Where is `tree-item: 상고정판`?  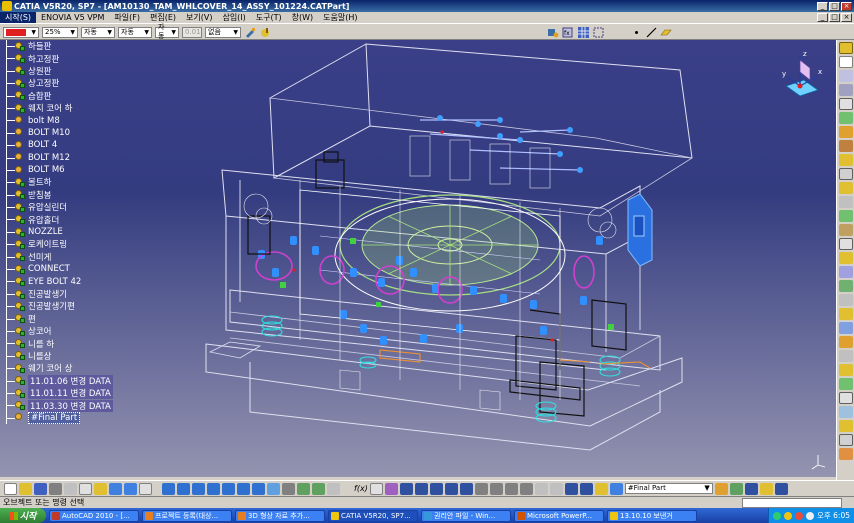 tree-item: 상고정판 is located at coordinates (66, 83).